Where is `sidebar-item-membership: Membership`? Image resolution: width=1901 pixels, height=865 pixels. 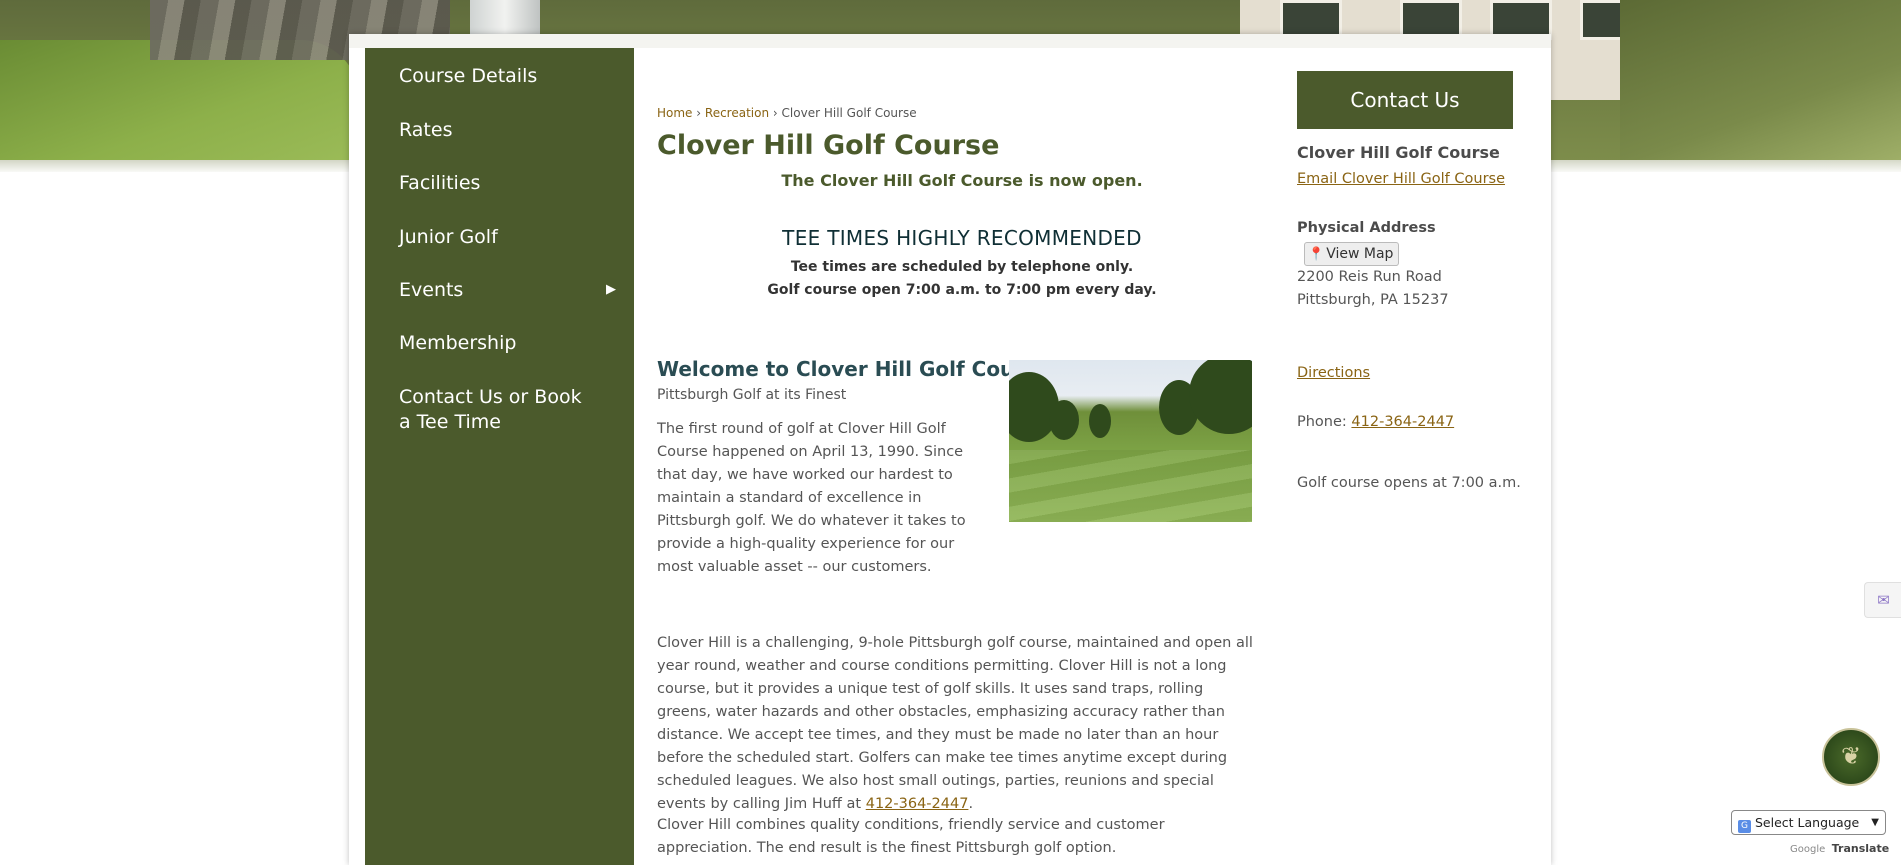 sidebar-item-membership: Membership is located at coordinates (499, 343).